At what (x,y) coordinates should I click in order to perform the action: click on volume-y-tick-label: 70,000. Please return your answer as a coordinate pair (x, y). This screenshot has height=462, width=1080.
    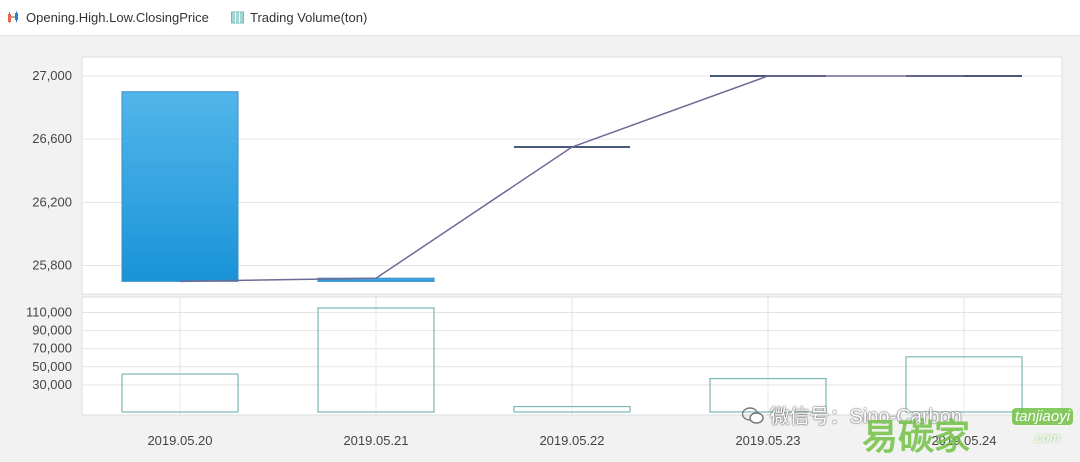
    Looking at the image, I should click on (52, 348).